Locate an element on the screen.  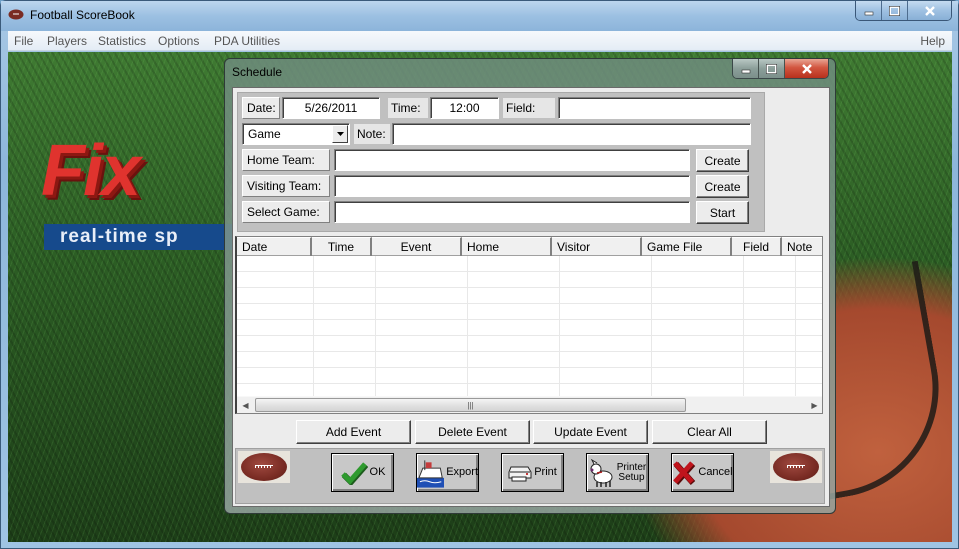
column-header-event: Event is located at coordinates (417, 246).